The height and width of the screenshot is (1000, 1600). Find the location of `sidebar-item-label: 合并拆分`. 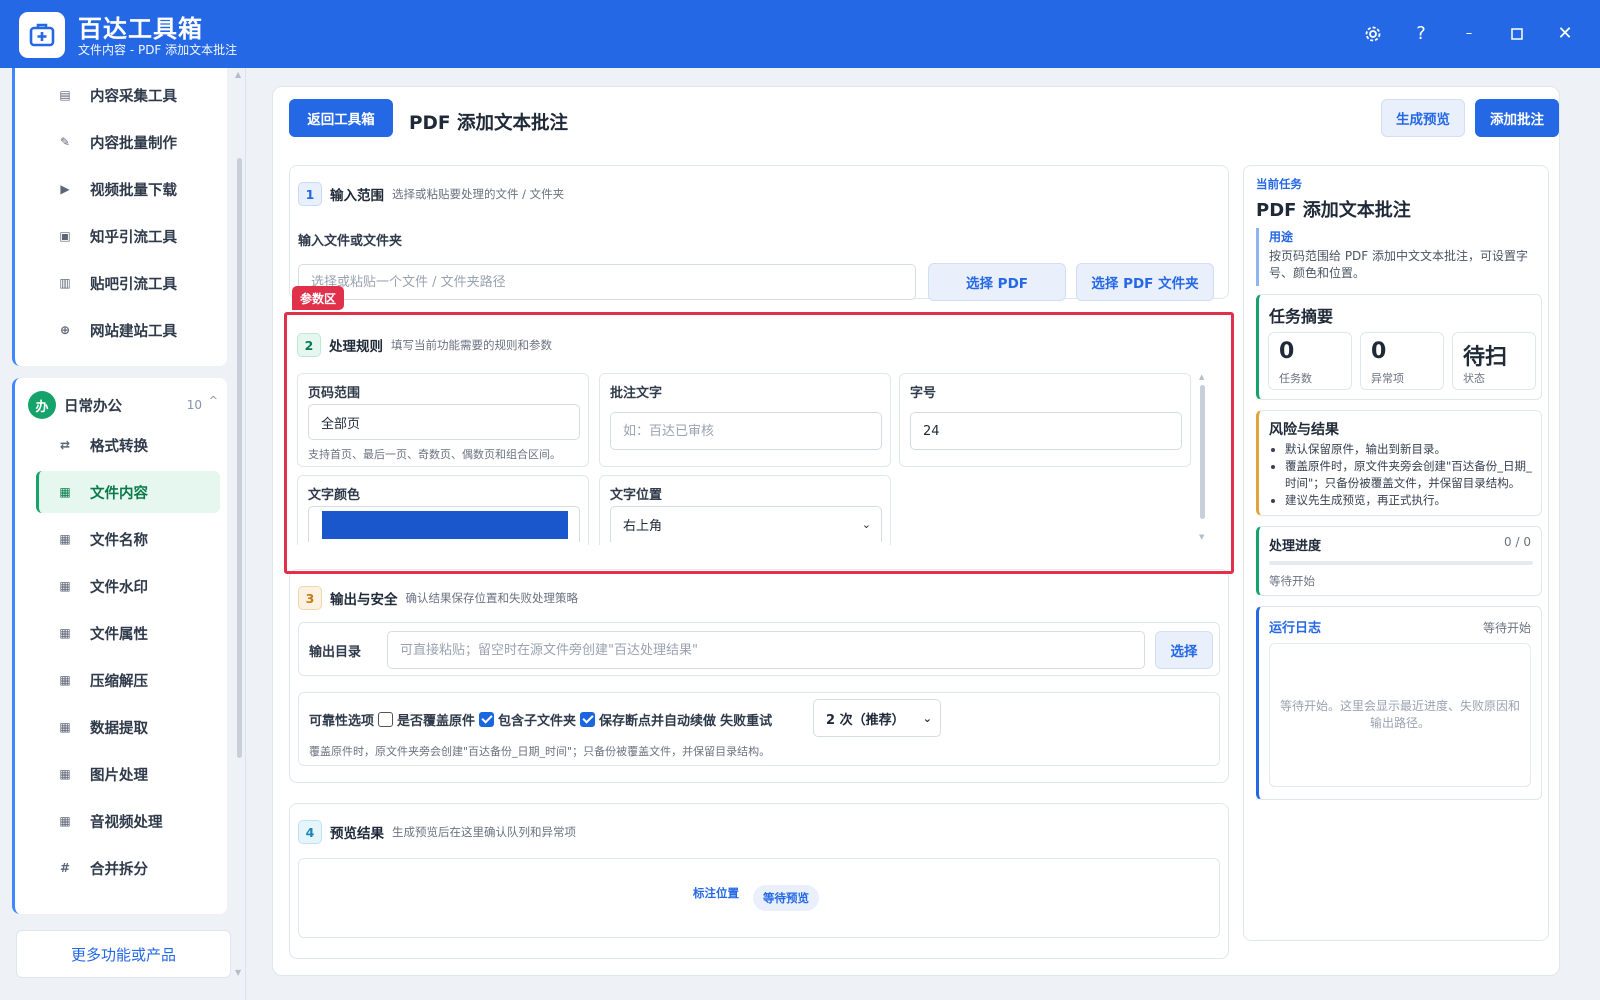

sidebar-item-label: 合并拆分 is located at coordinates (119, 869).